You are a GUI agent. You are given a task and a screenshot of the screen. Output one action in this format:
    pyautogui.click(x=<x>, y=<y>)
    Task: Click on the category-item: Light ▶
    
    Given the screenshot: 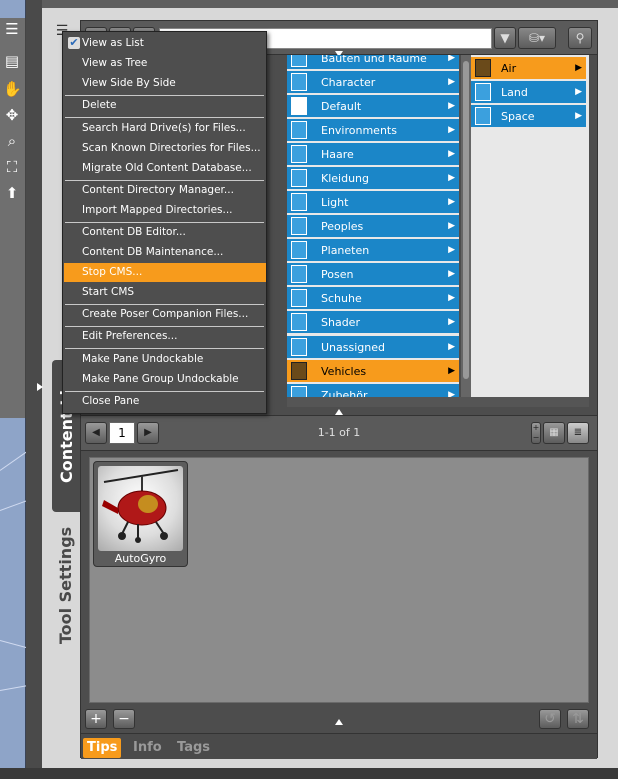 What is the action you would take?
    pyautogui.click(x=373, y=202)
    